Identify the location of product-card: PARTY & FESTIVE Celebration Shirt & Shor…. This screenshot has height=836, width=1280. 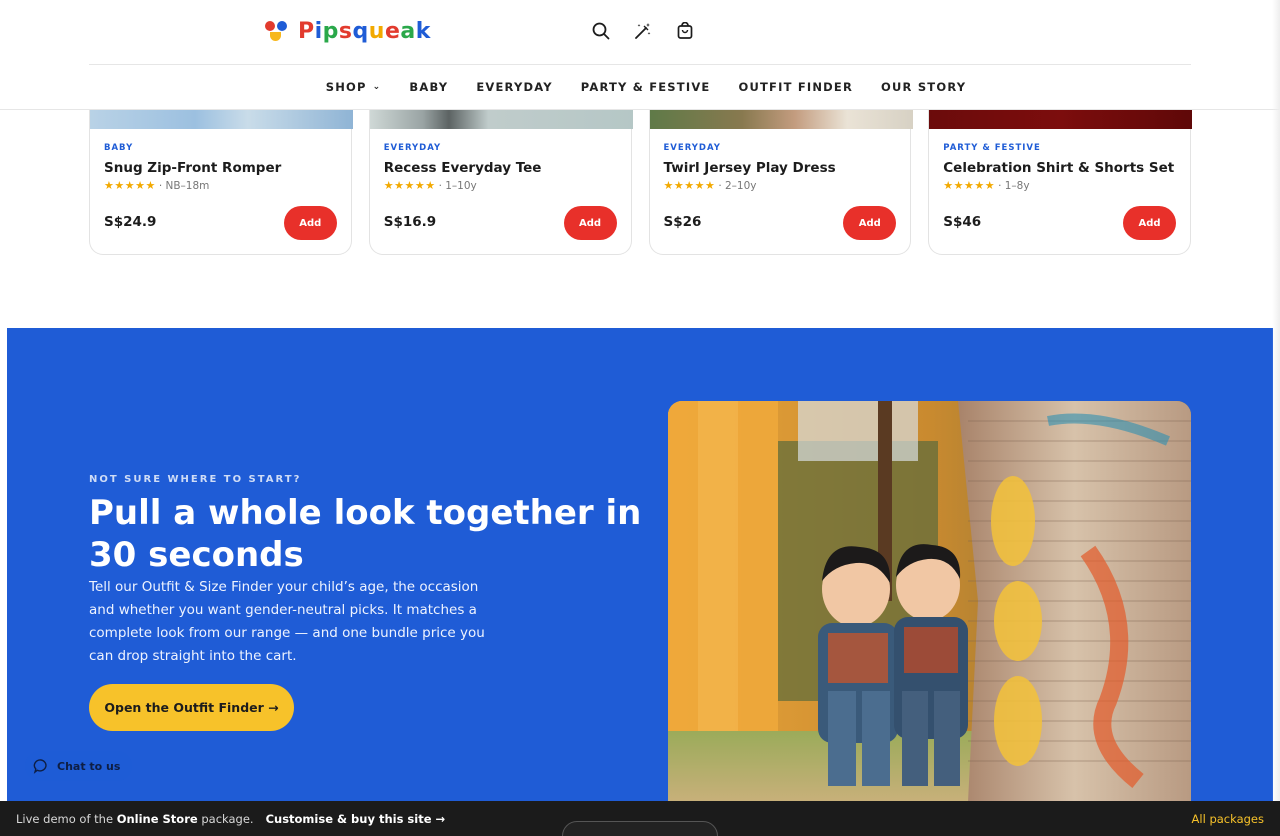
(1060, 181).